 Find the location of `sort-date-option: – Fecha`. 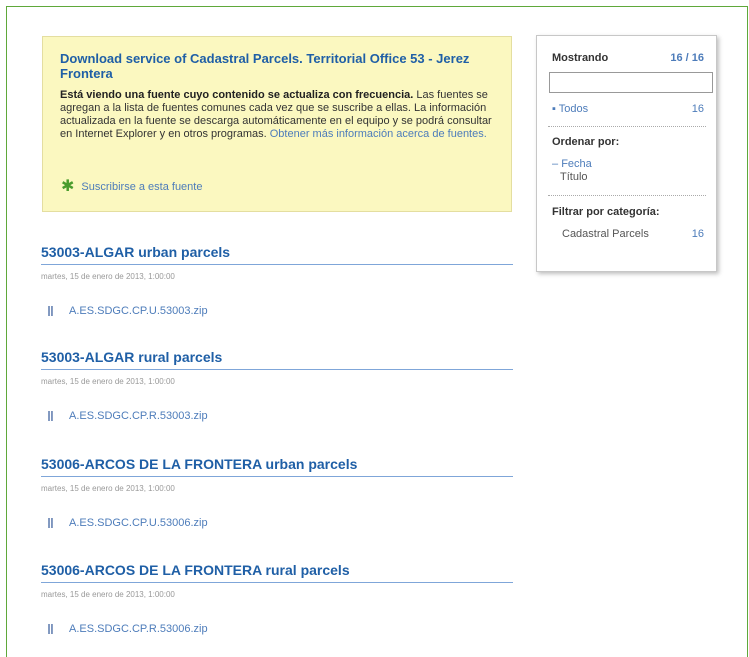

sort-date-option: – Fecha is located at coordinates (628, 164).